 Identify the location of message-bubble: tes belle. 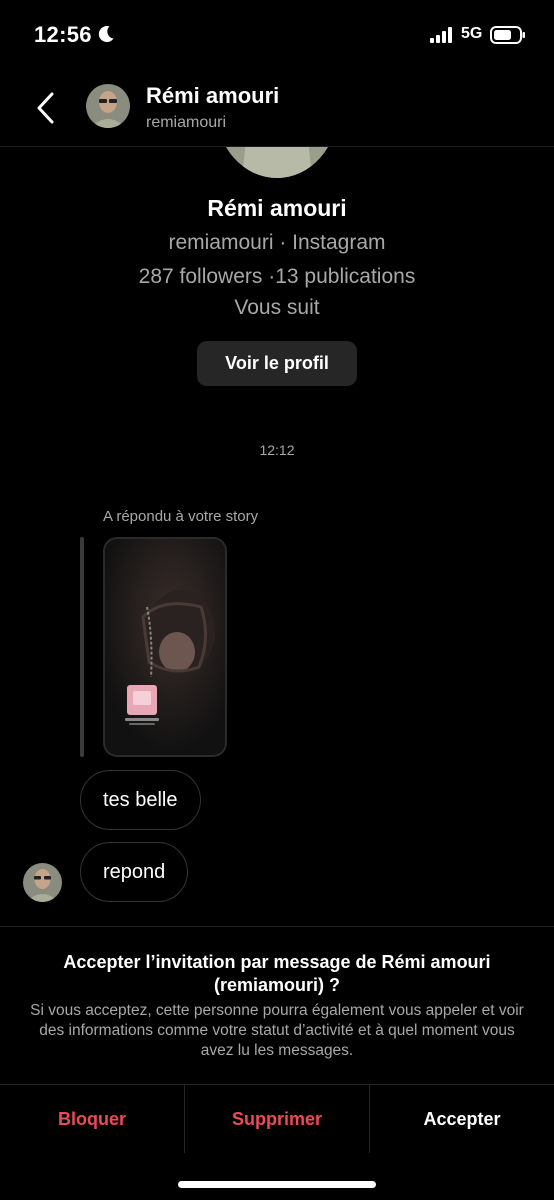
(140, 800).